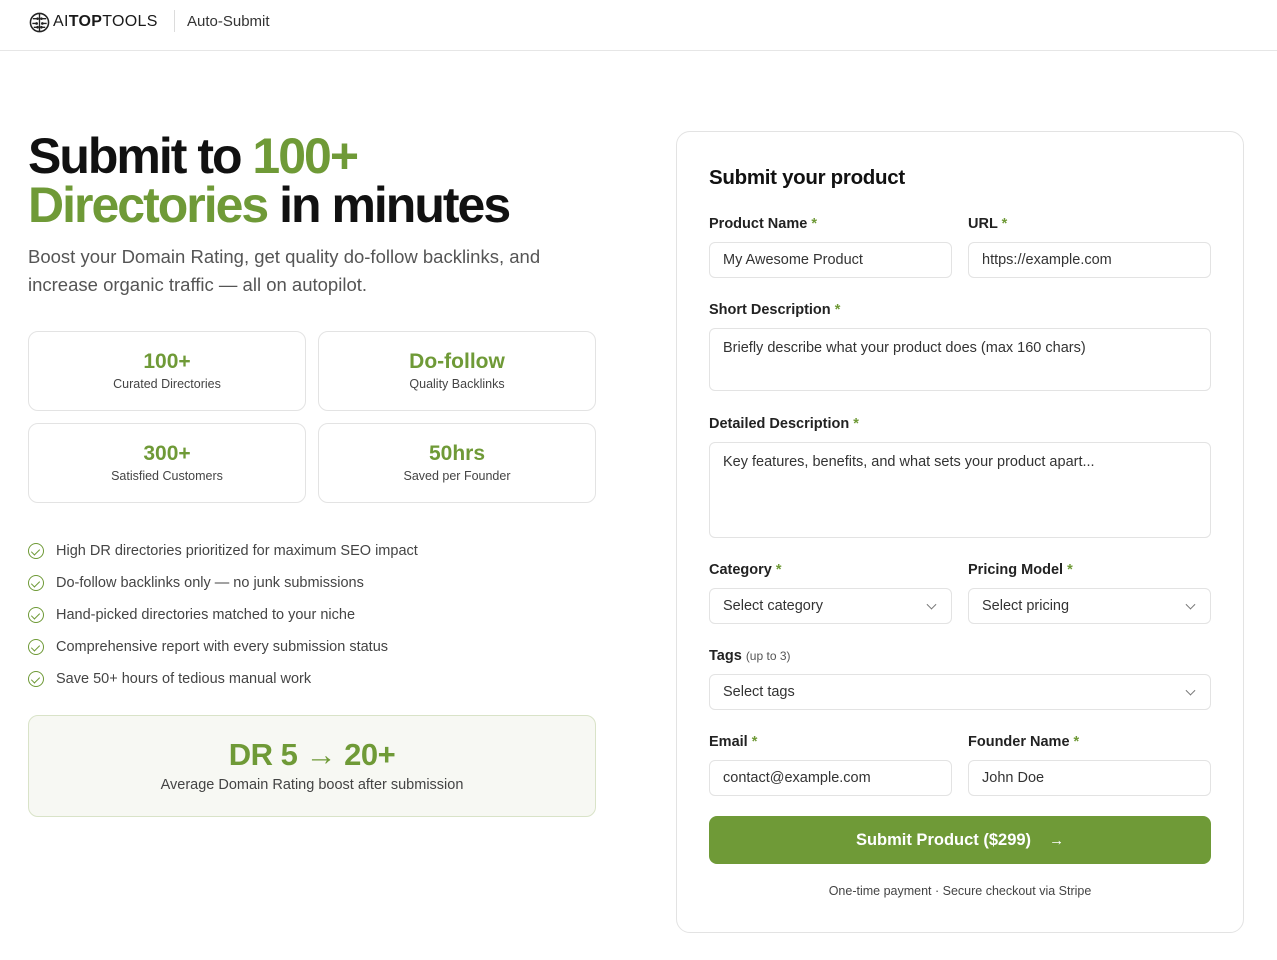 This screenshot has width=1277, height=960. I want to click on feature-item: Save 50+ hours of tedious manual work, so click(223, 679).